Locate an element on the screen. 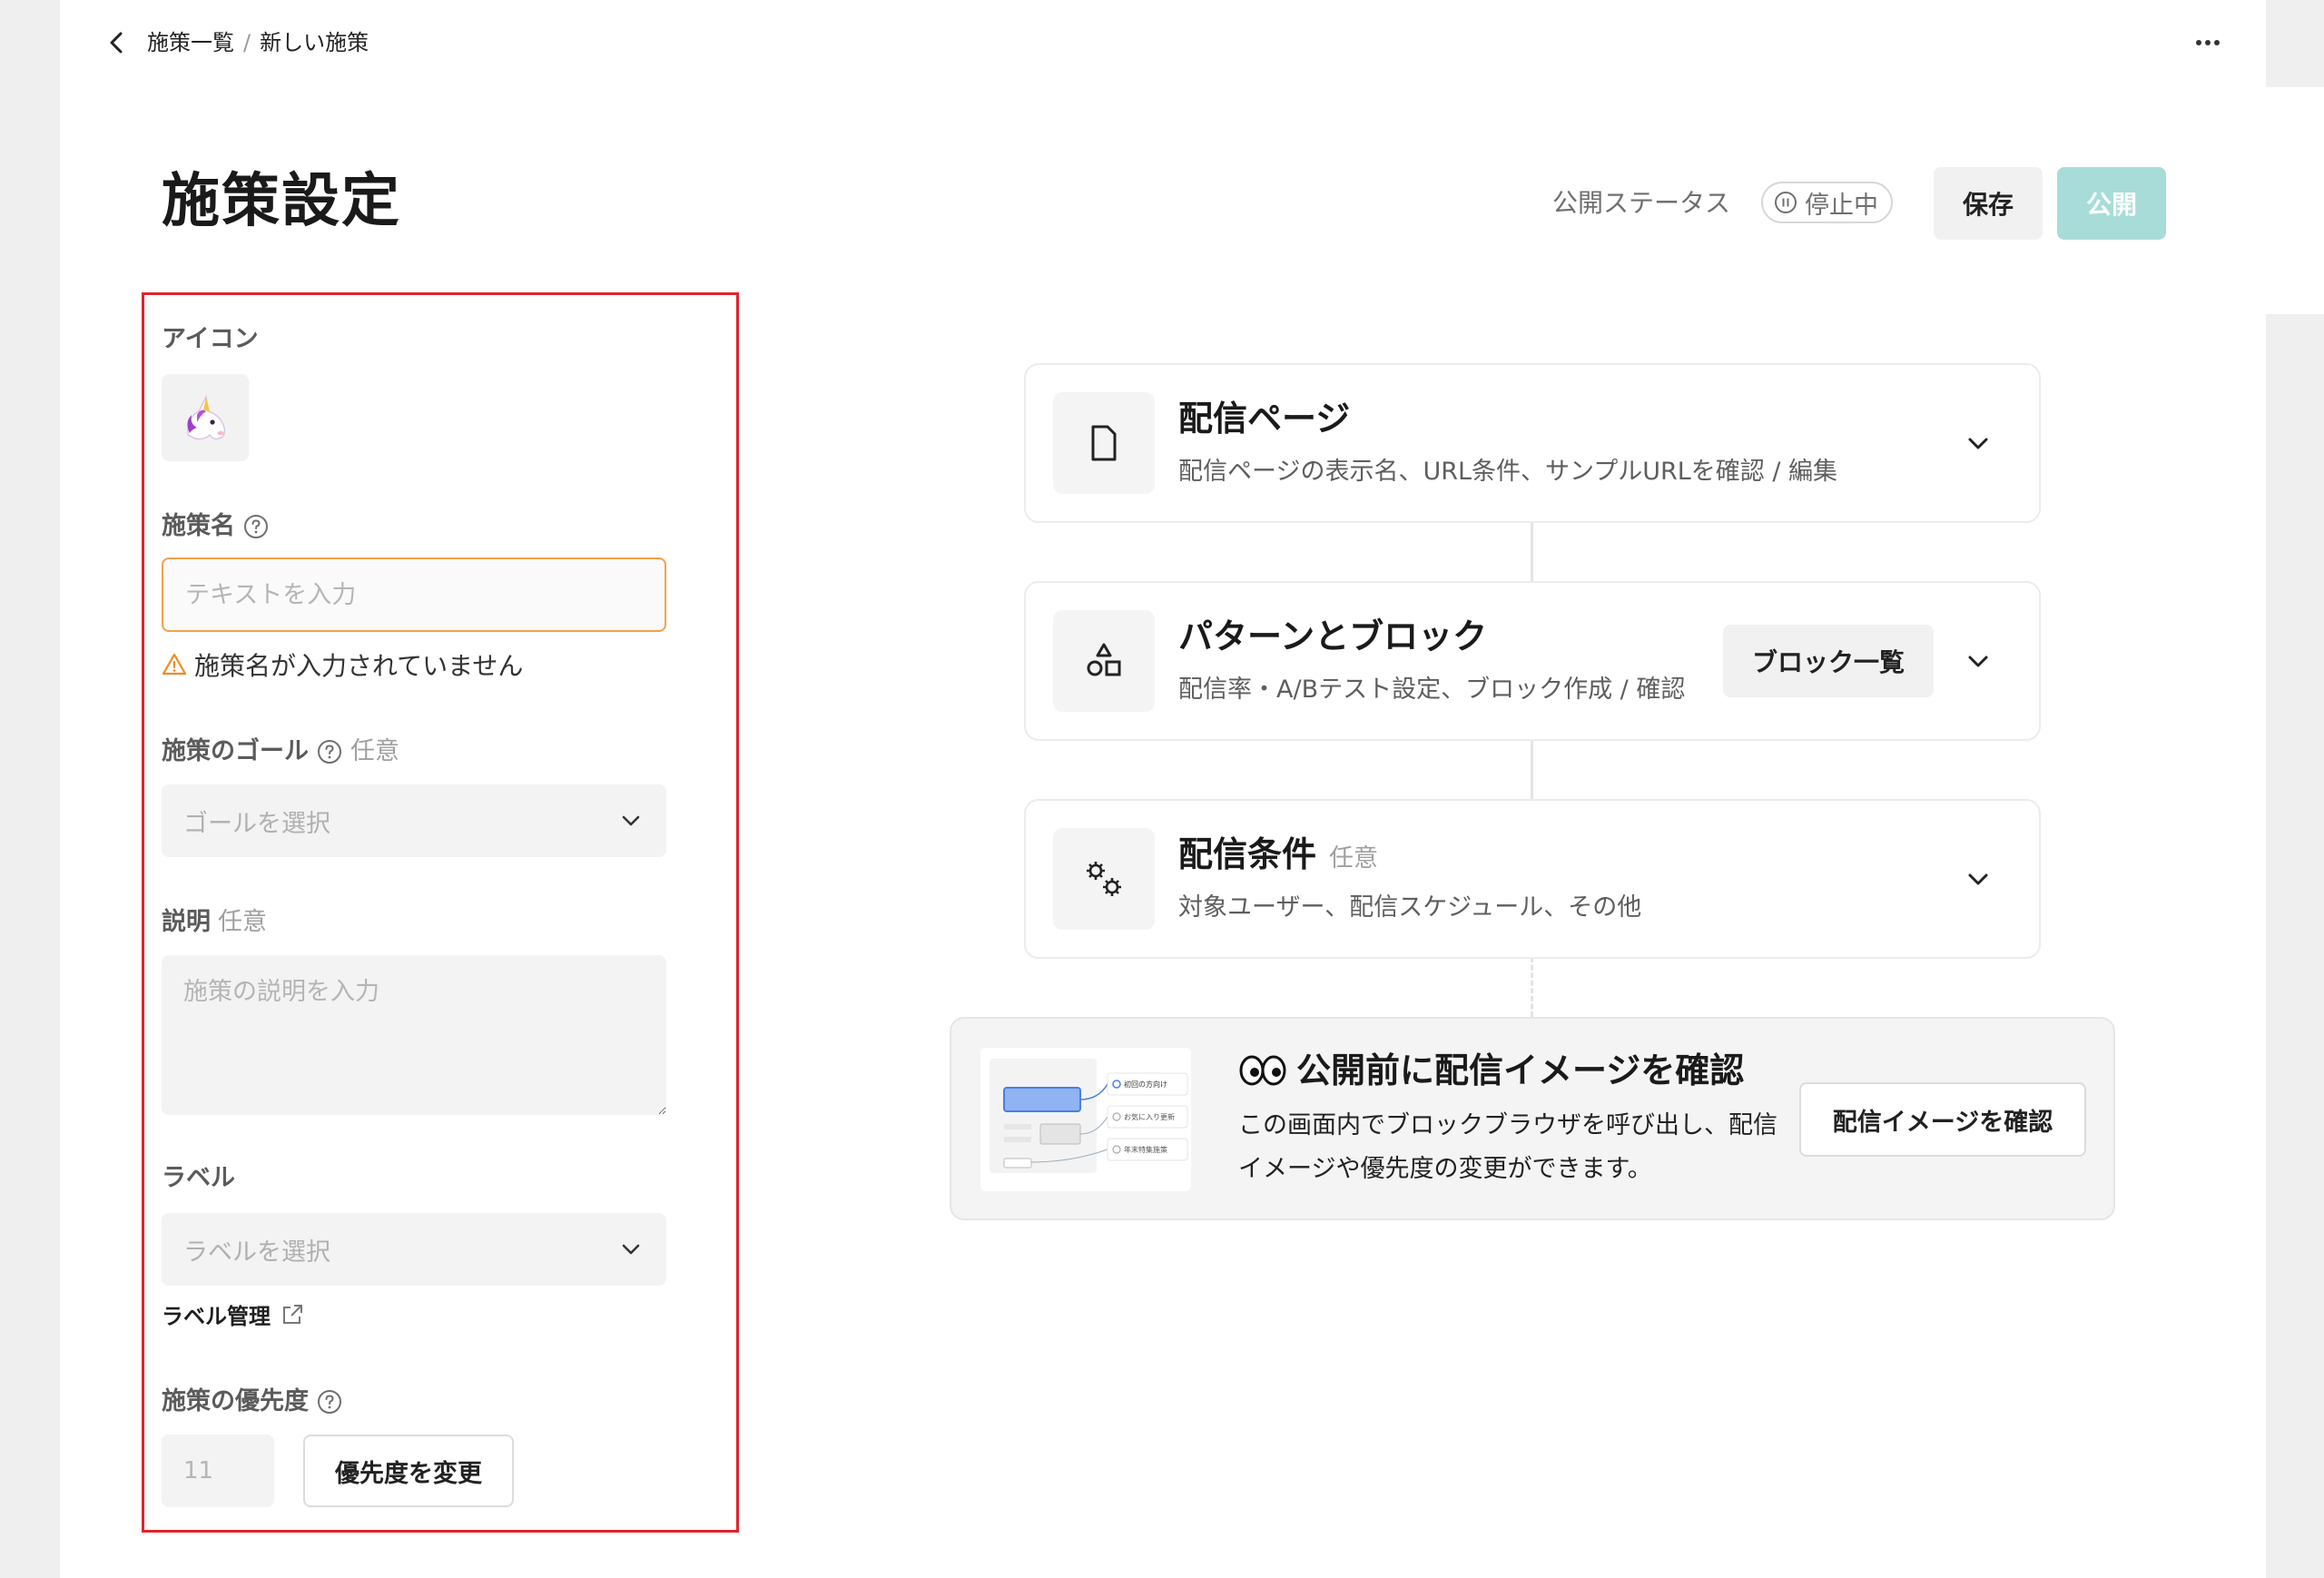  more-icon is located at coordinates (2208, 43).